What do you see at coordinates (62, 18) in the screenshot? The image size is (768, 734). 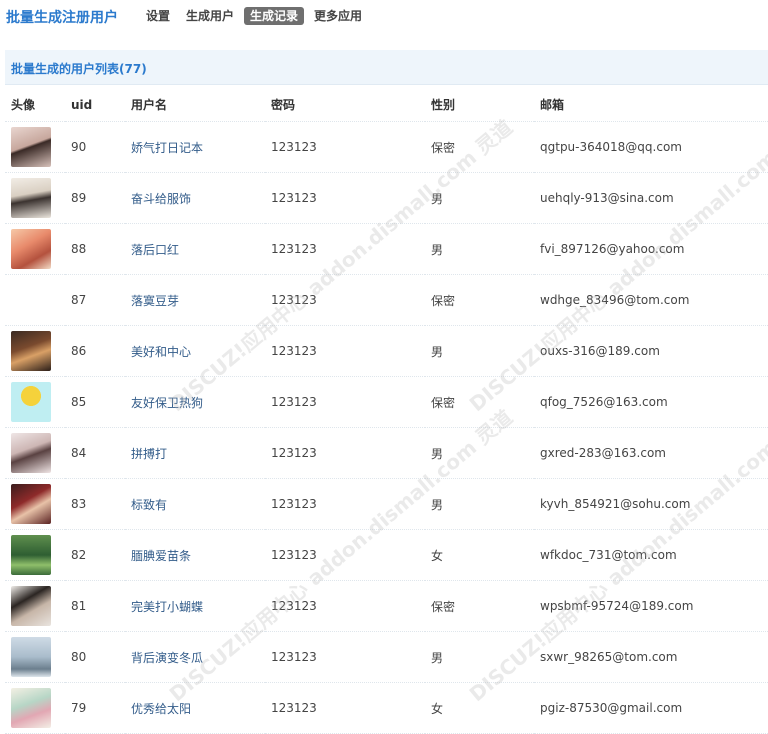 I see `app-title: 批量生成注册用户` at bounding box center [62, 18].